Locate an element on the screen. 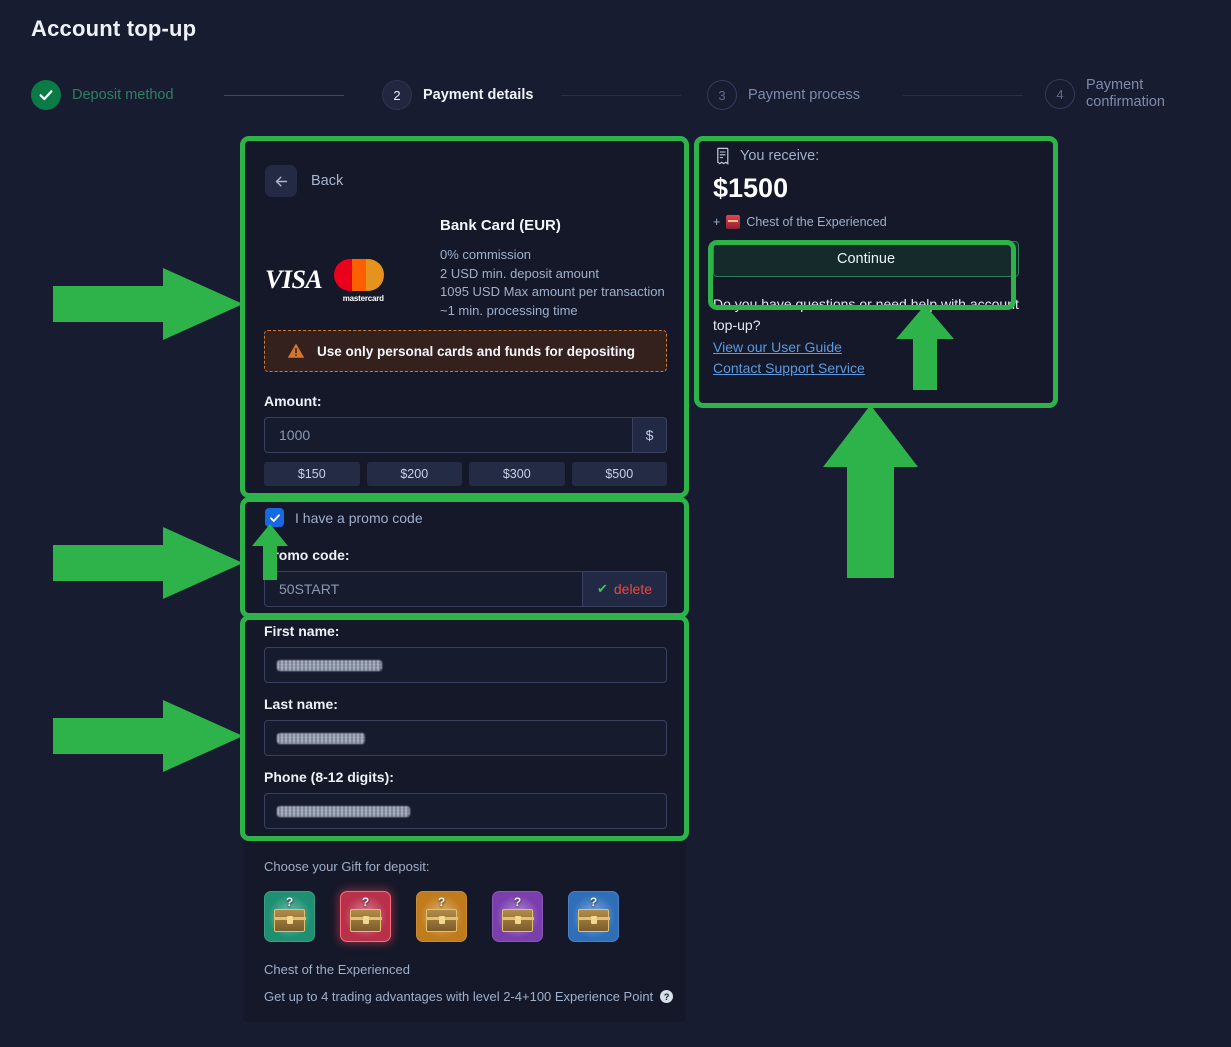 This screenshot has width=1231, height=1047. amount-field-group: Amount: 1000 $ $150 $200 $300 $500 is located at coordinates (465, 439).